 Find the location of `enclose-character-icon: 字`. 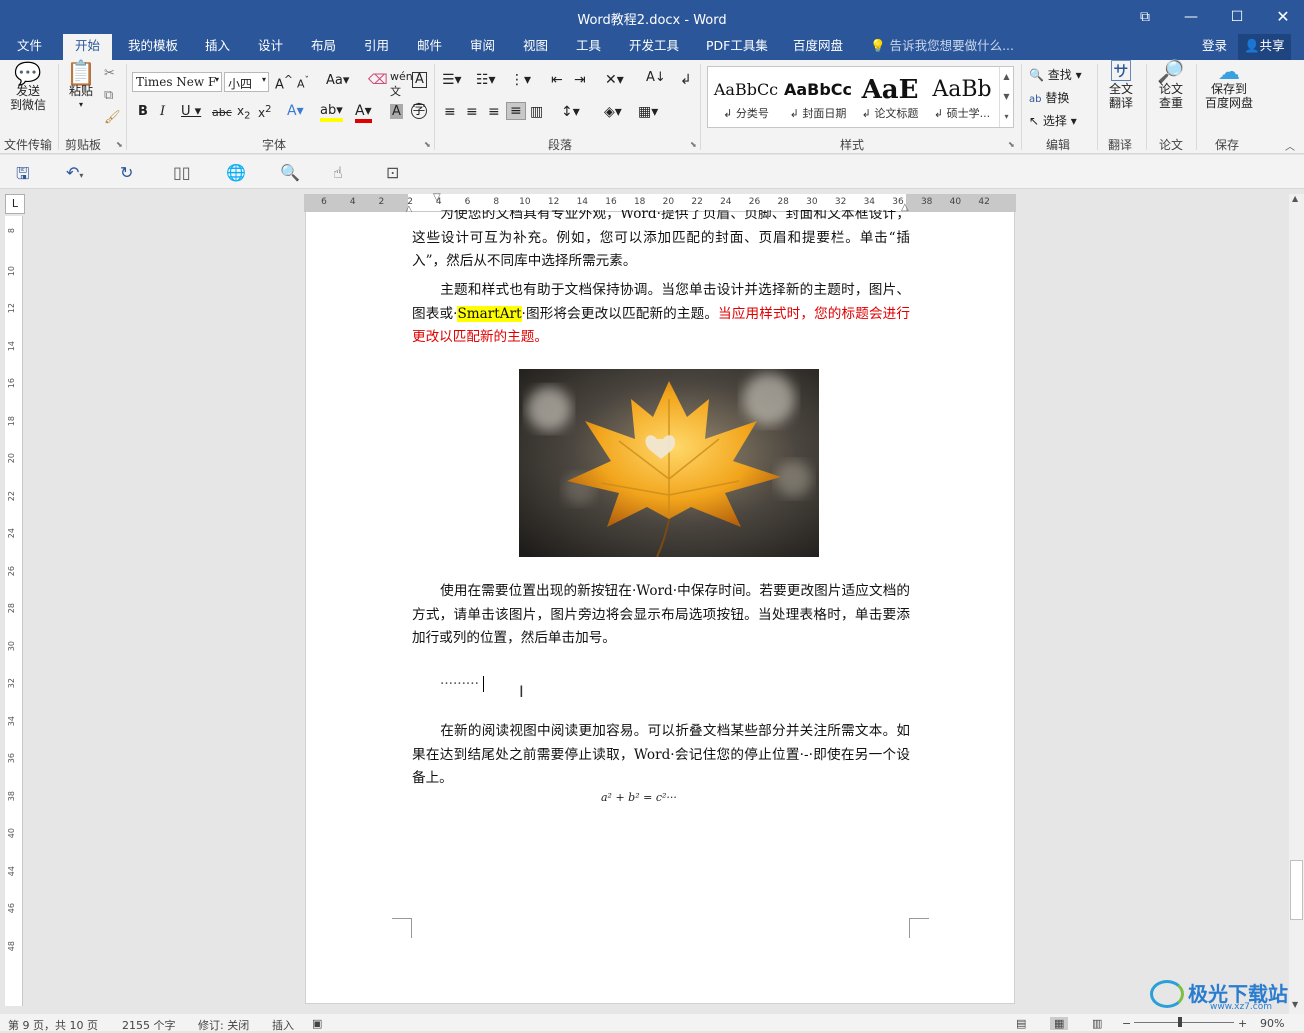

enclose-character-icon: 字 is located at coordinates (419, 111).